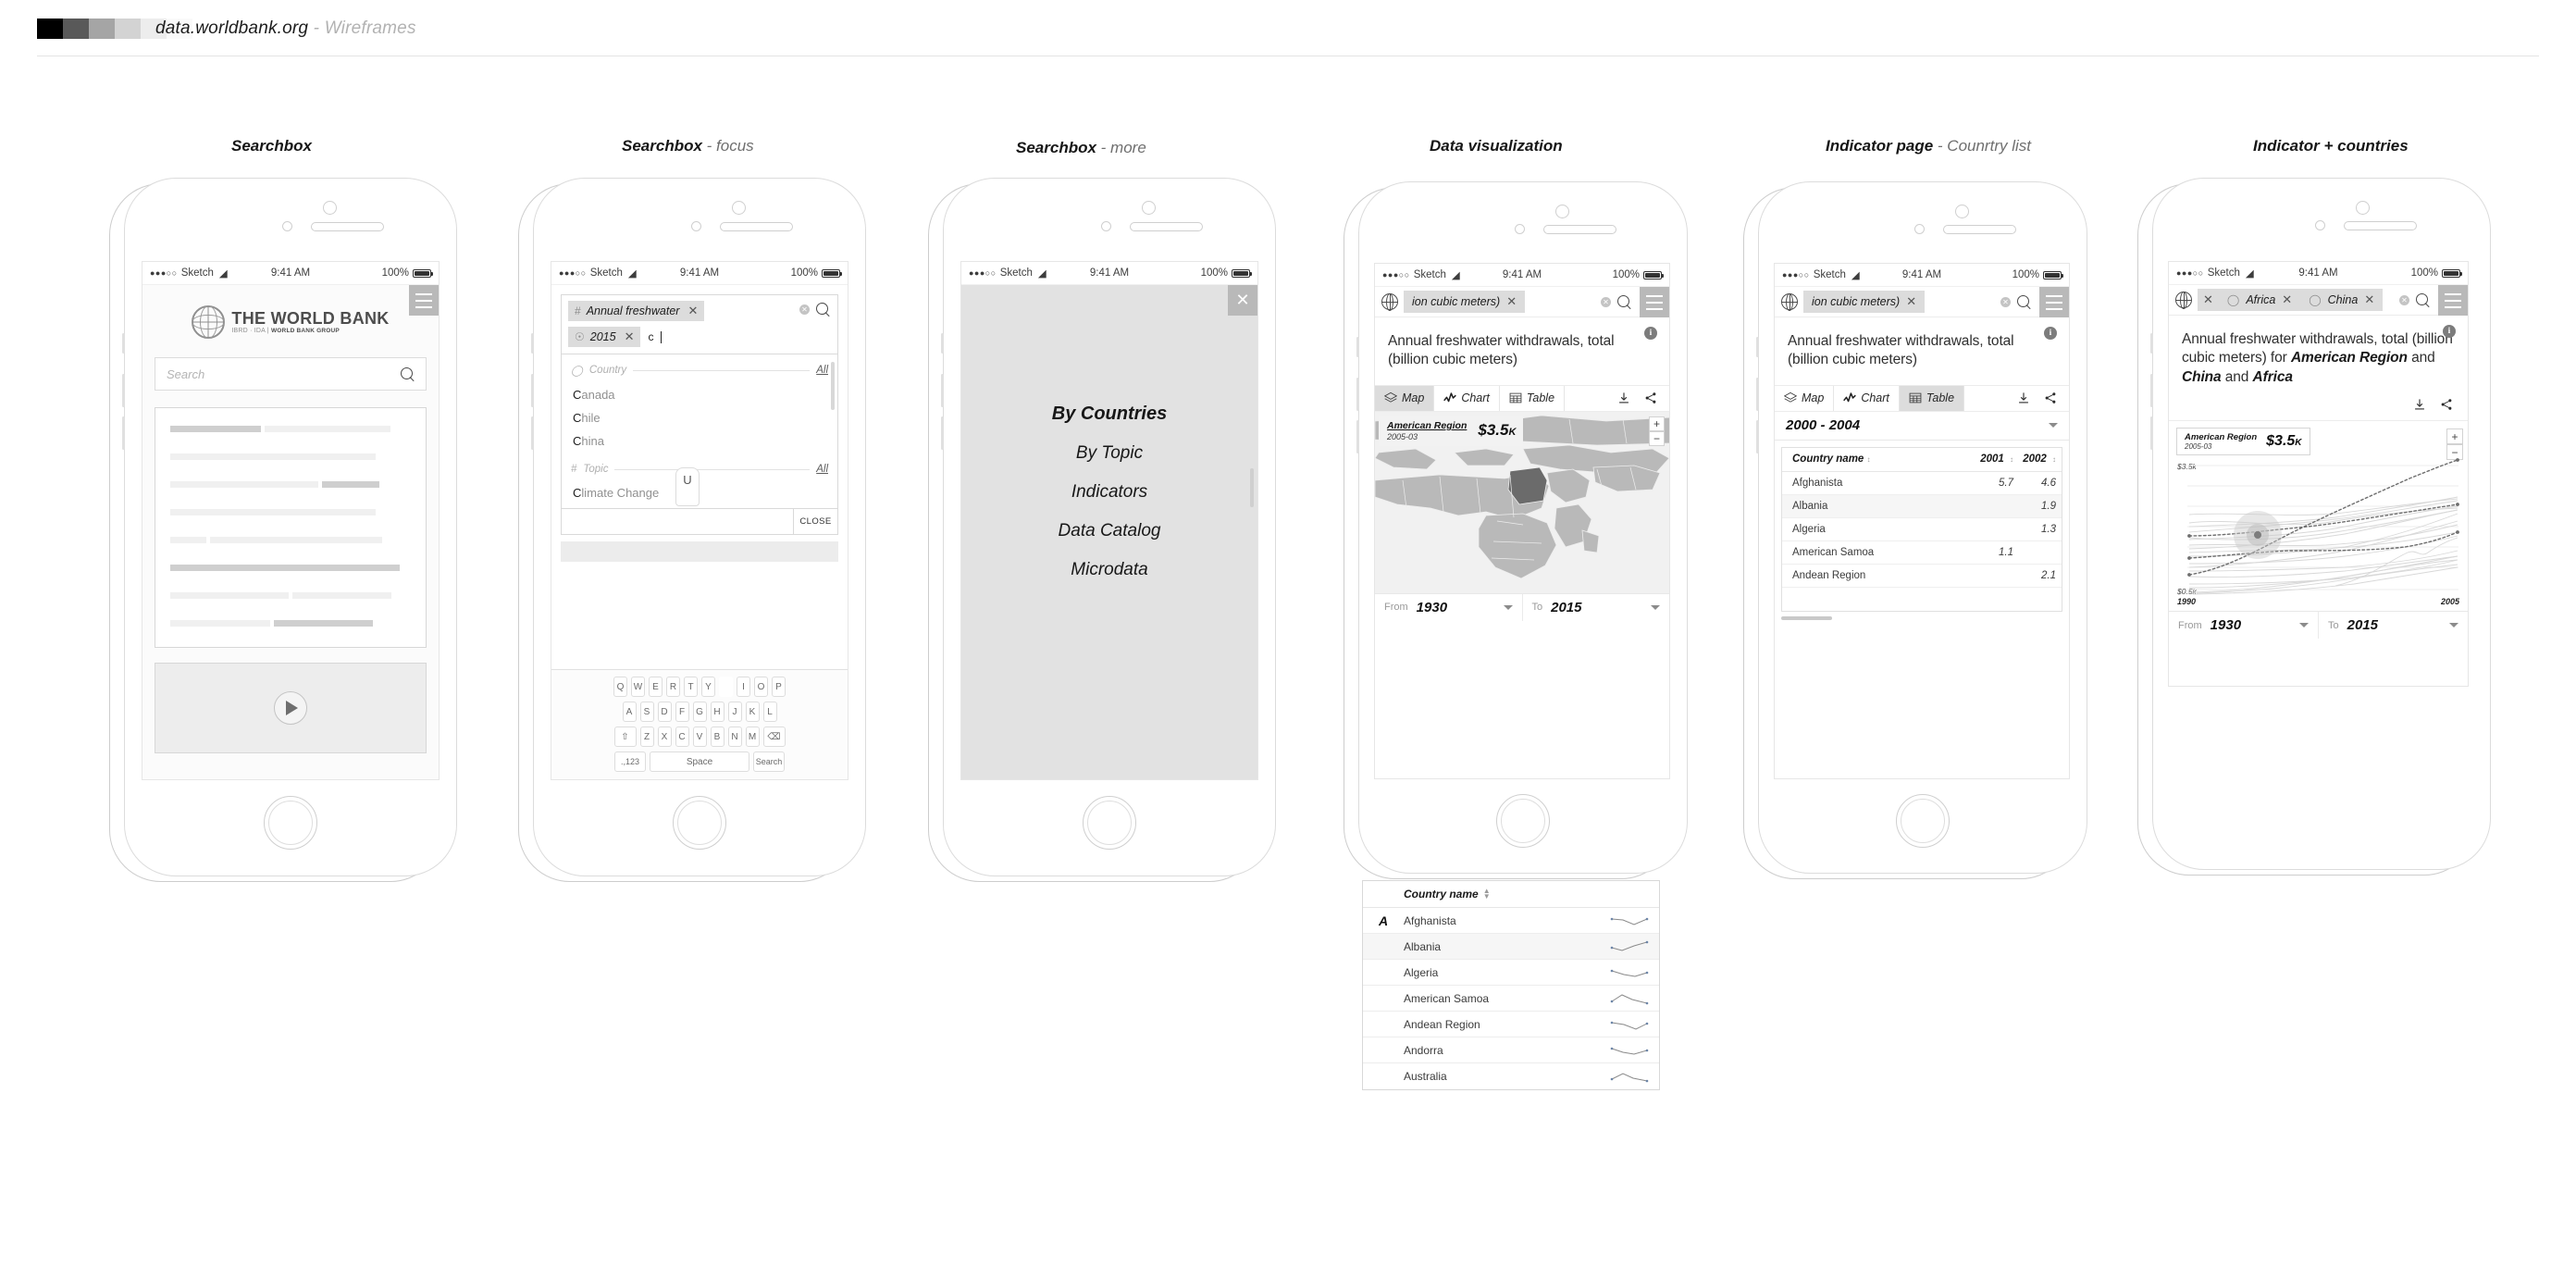  What do you see at coordinates (620, 687) in the screenshot?
I see `key-q: Q` at bounding box center [620, 687].